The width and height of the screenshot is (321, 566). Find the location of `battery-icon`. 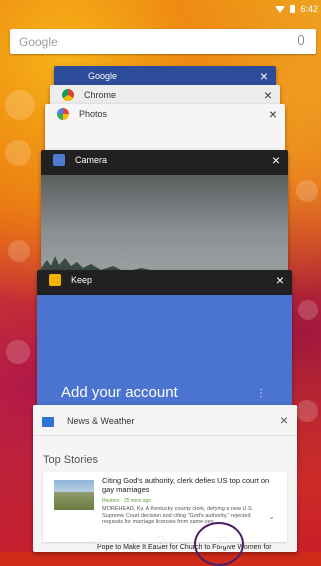

battery-icon is located at coordinates (293, 9).